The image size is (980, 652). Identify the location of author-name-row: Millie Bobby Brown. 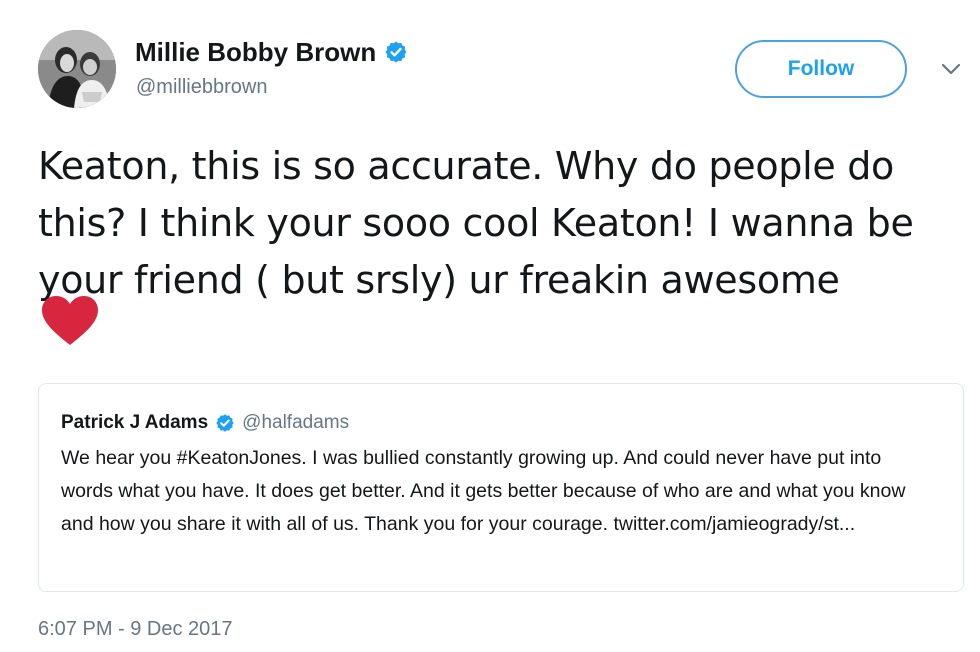
(271, 52).